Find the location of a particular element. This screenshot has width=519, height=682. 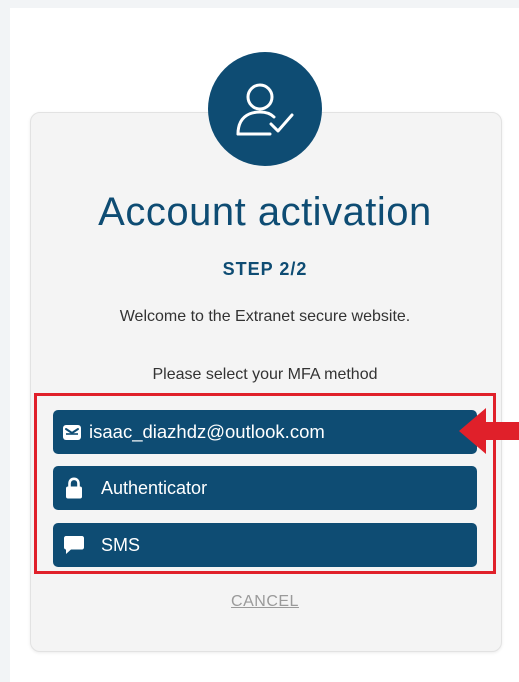

mfa-email-label: isaac_diazhdz@outlook.com is located at coordinates (207, 431).